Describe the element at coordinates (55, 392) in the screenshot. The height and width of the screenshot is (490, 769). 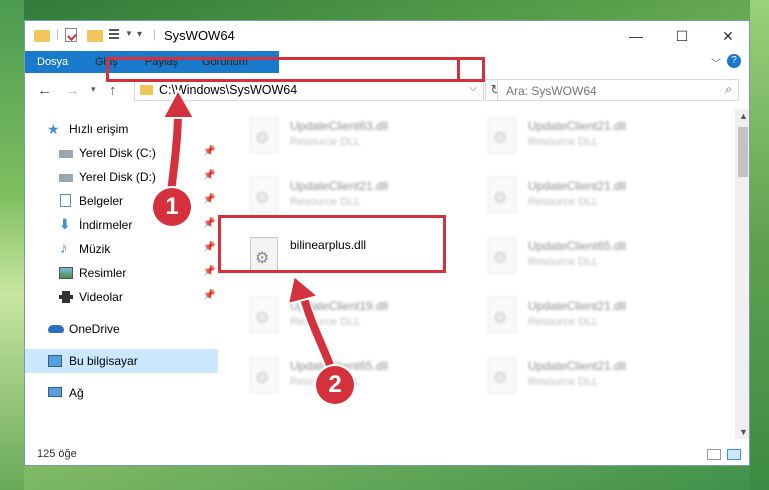
I see `network-icon` at that location.